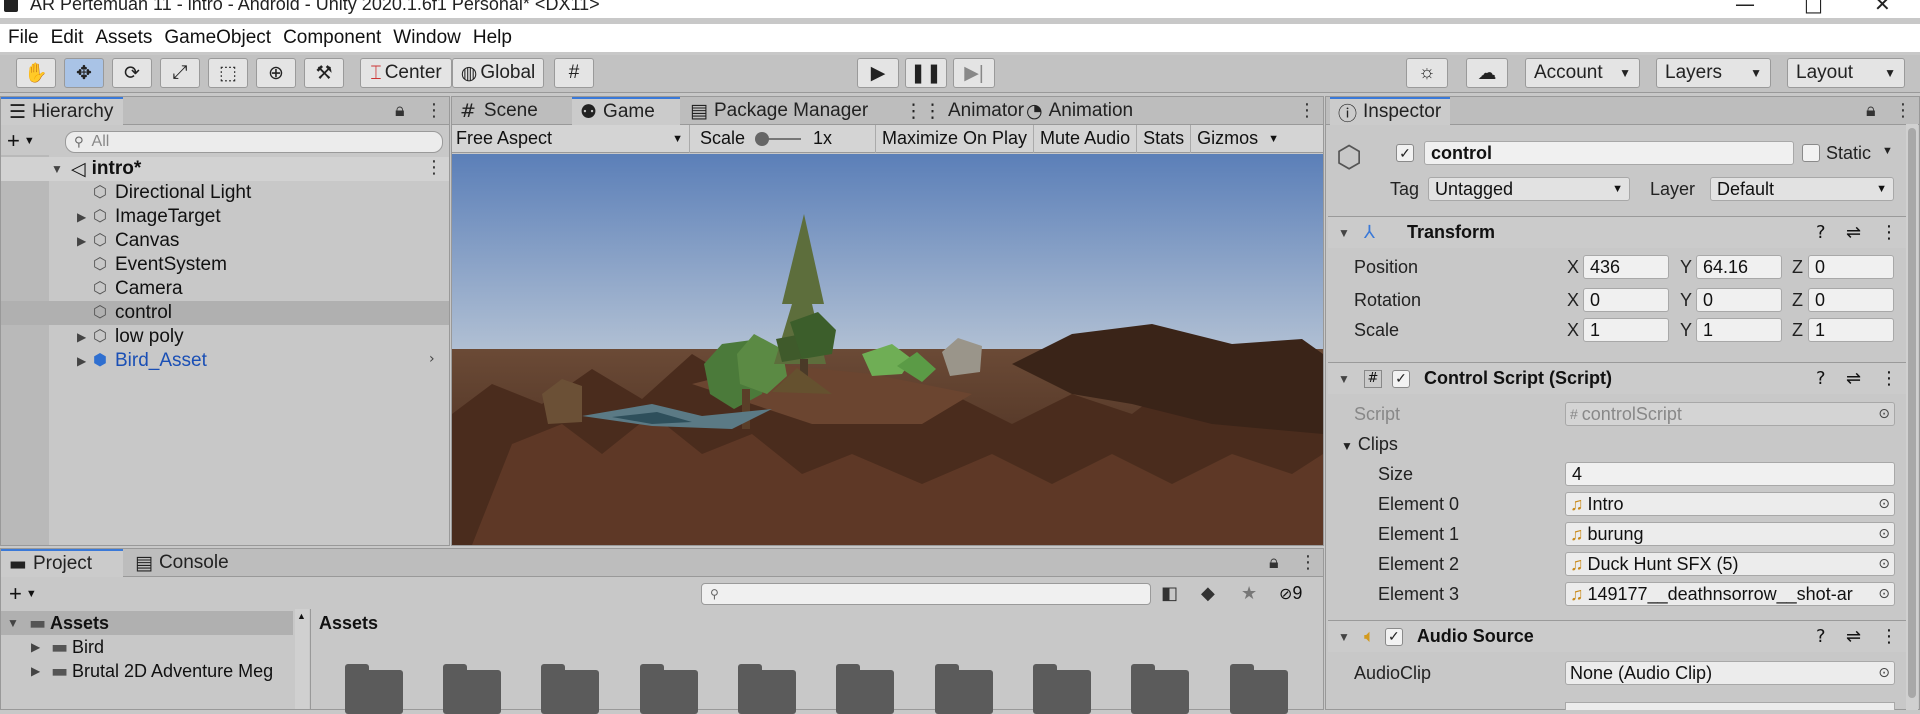 This screenshot has height=714, width=1920. Describe the element at coordinates (1739, 300) in the screenshot. I see `rotation-y-field: 0` at that location.